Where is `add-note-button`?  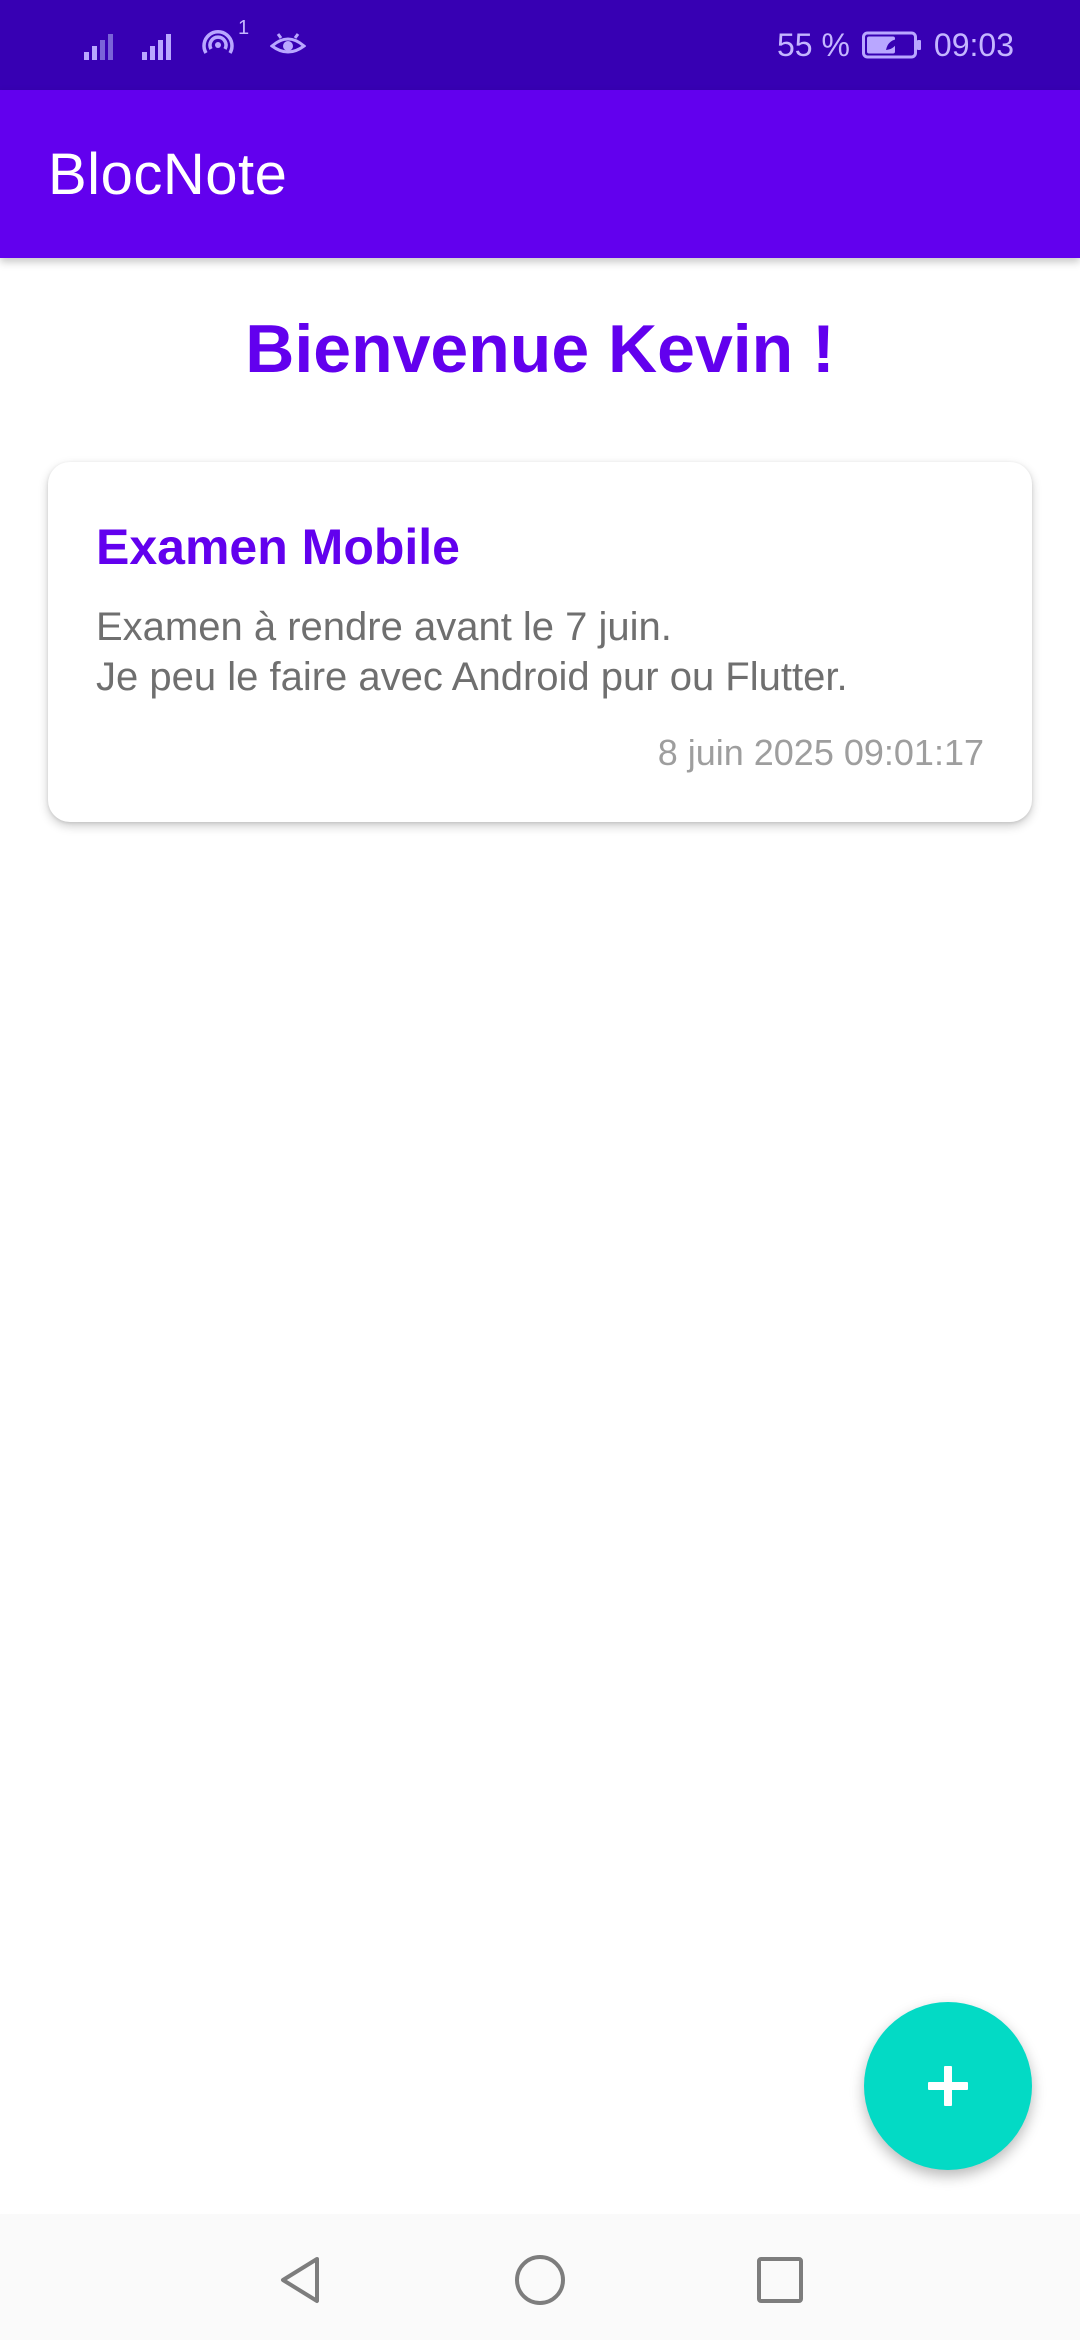 add-note-button is located at coordinates (948, 2086).